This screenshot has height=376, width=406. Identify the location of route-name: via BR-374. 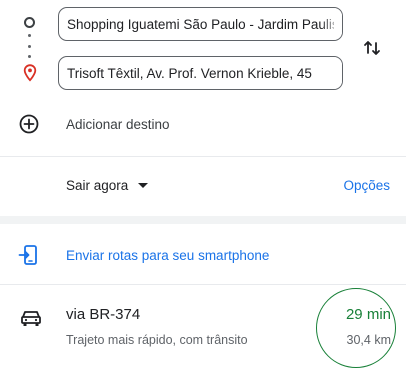
(103, 314).